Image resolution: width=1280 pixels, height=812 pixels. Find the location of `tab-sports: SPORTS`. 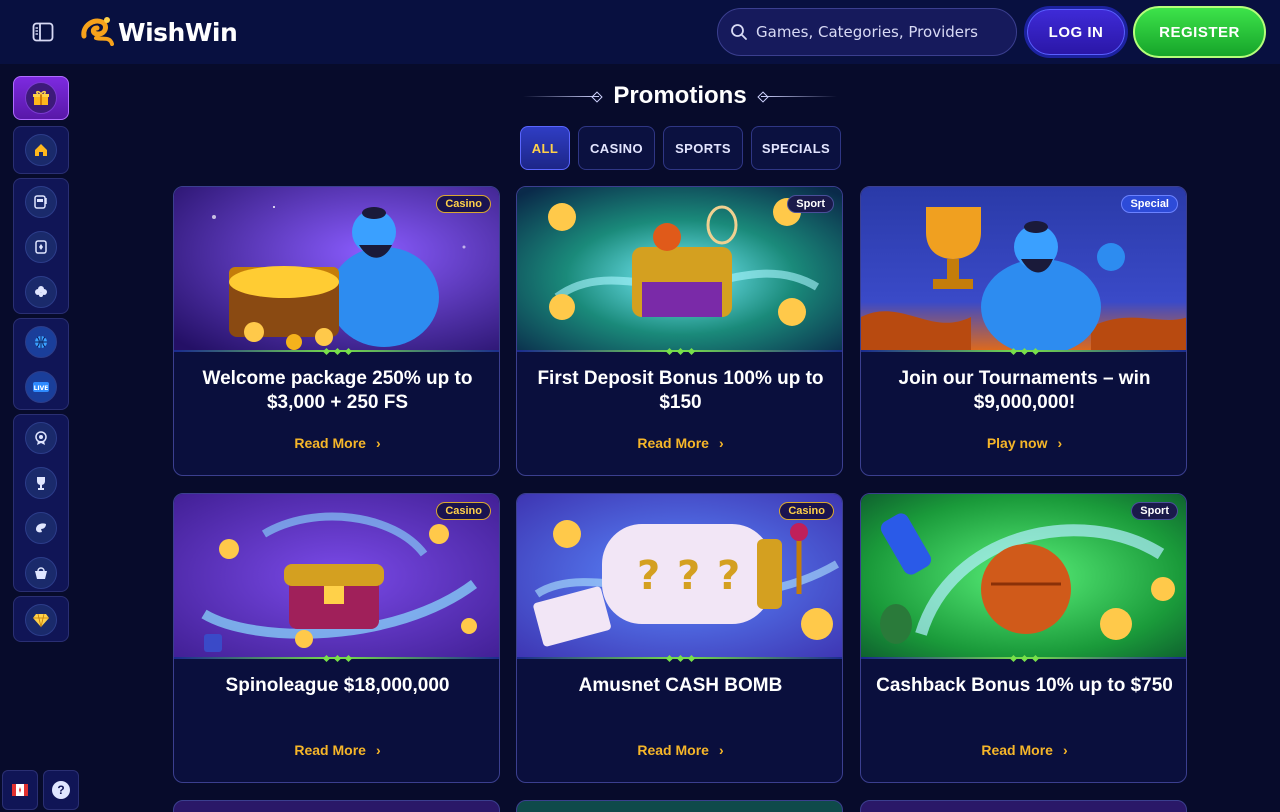

tab-sports: SPORTS is located at coordinates (703, 148).